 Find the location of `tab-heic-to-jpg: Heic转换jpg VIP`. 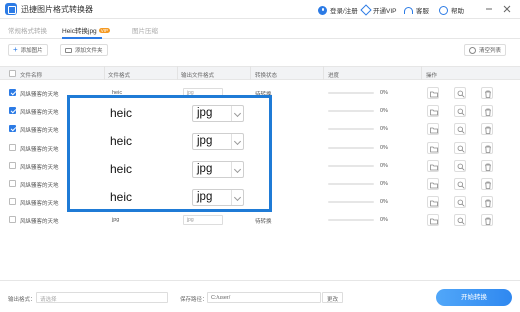

tab-heic-to-jpg: Heic转换jpg VIP is located at coordinates (86, 30).